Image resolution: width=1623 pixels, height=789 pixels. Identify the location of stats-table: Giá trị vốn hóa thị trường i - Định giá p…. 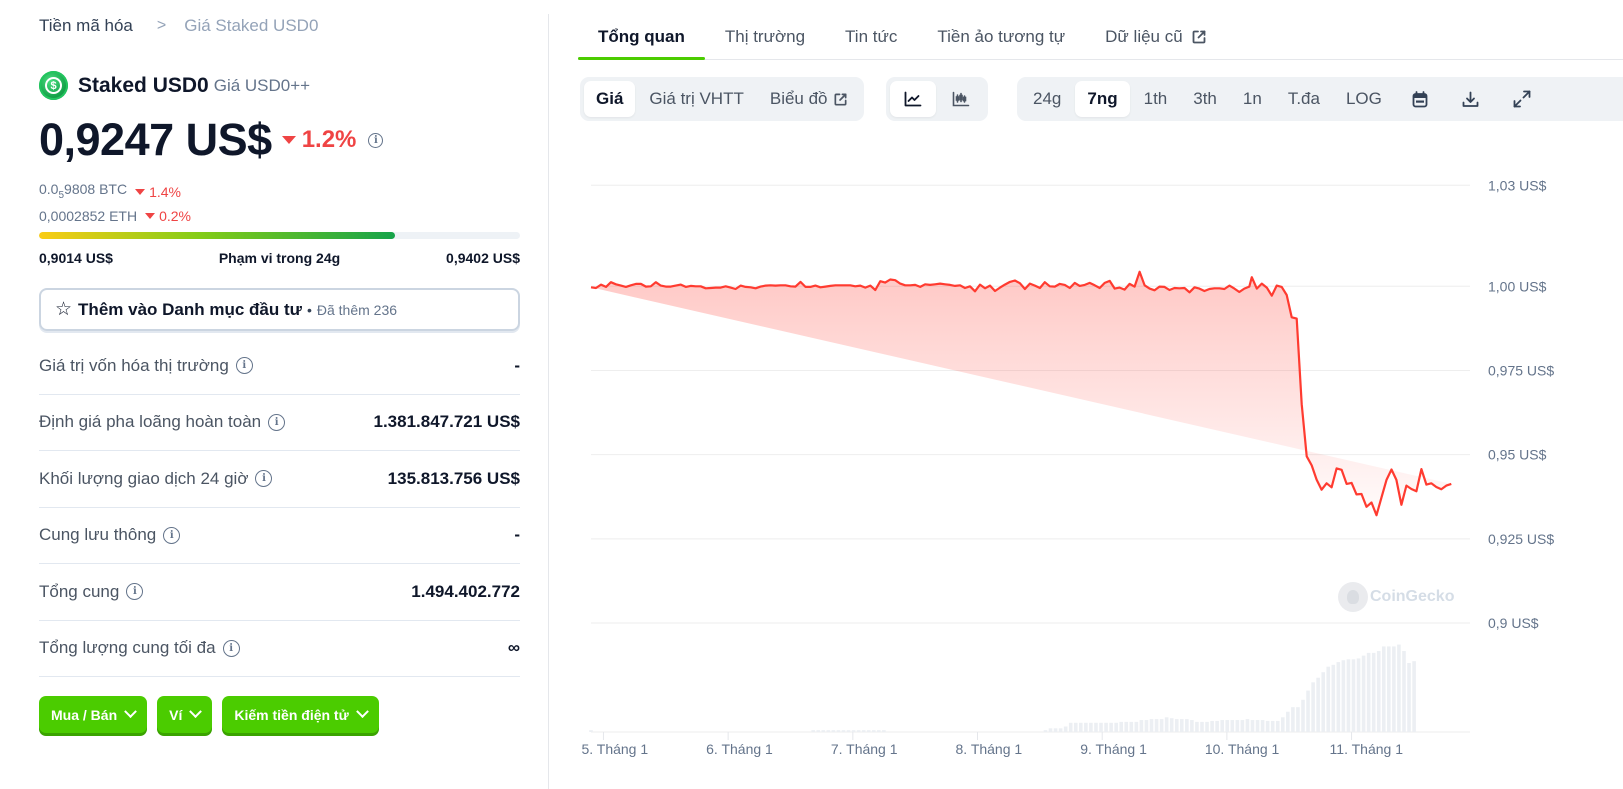
(279, 507).